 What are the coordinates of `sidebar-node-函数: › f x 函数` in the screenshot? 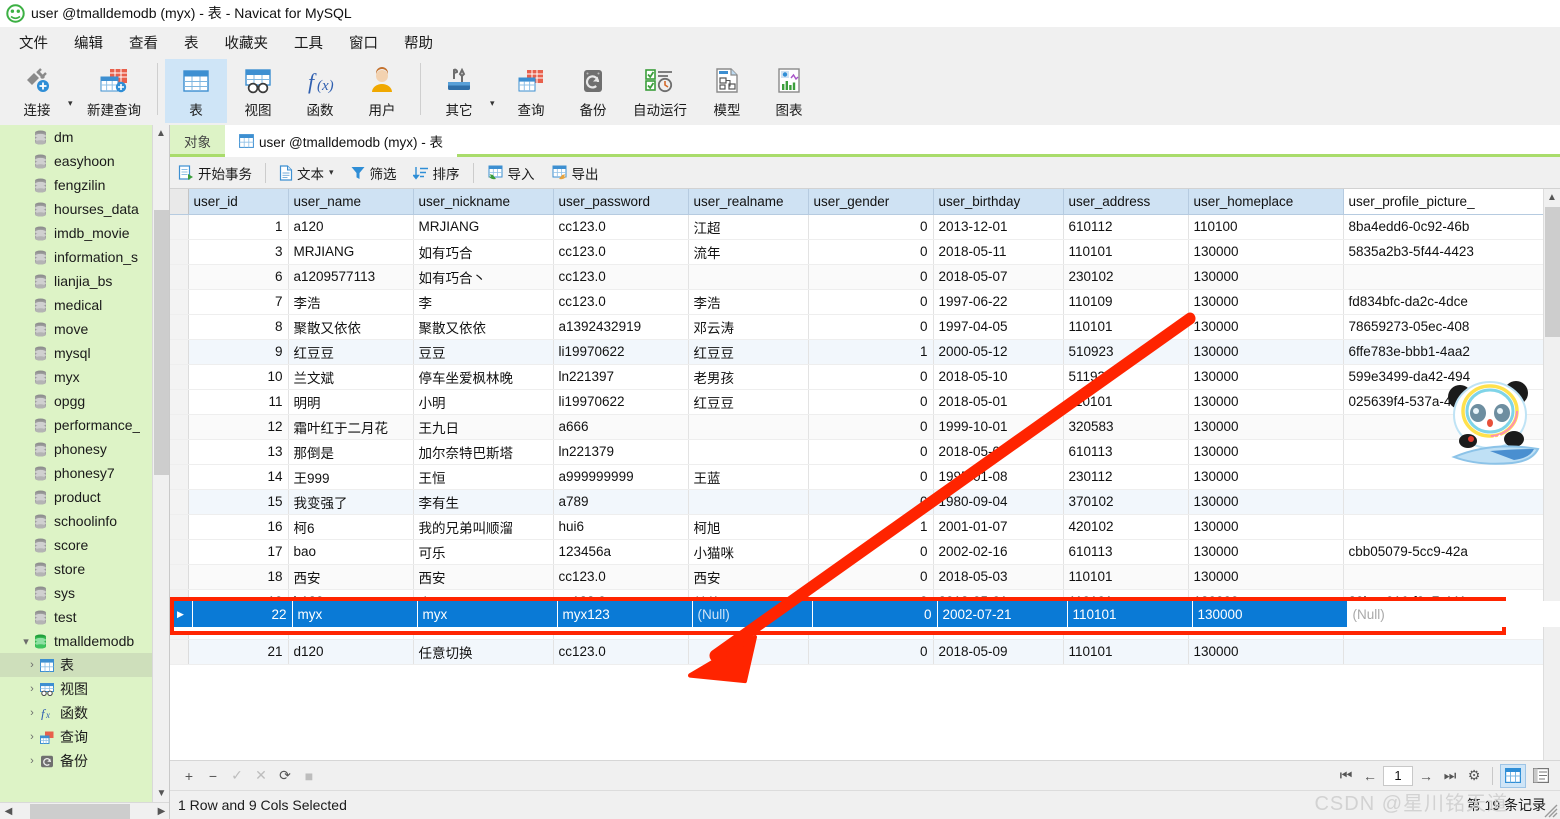 It's located at (84, 713).